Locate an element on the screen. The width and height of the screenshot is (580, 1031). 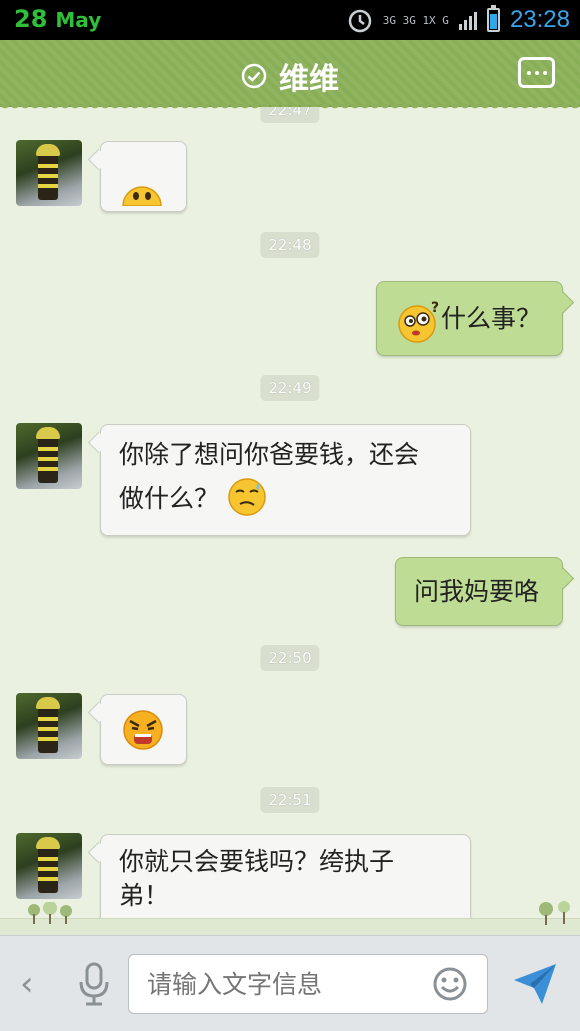
angry-face-emoji is located at coordinates (143, 730).